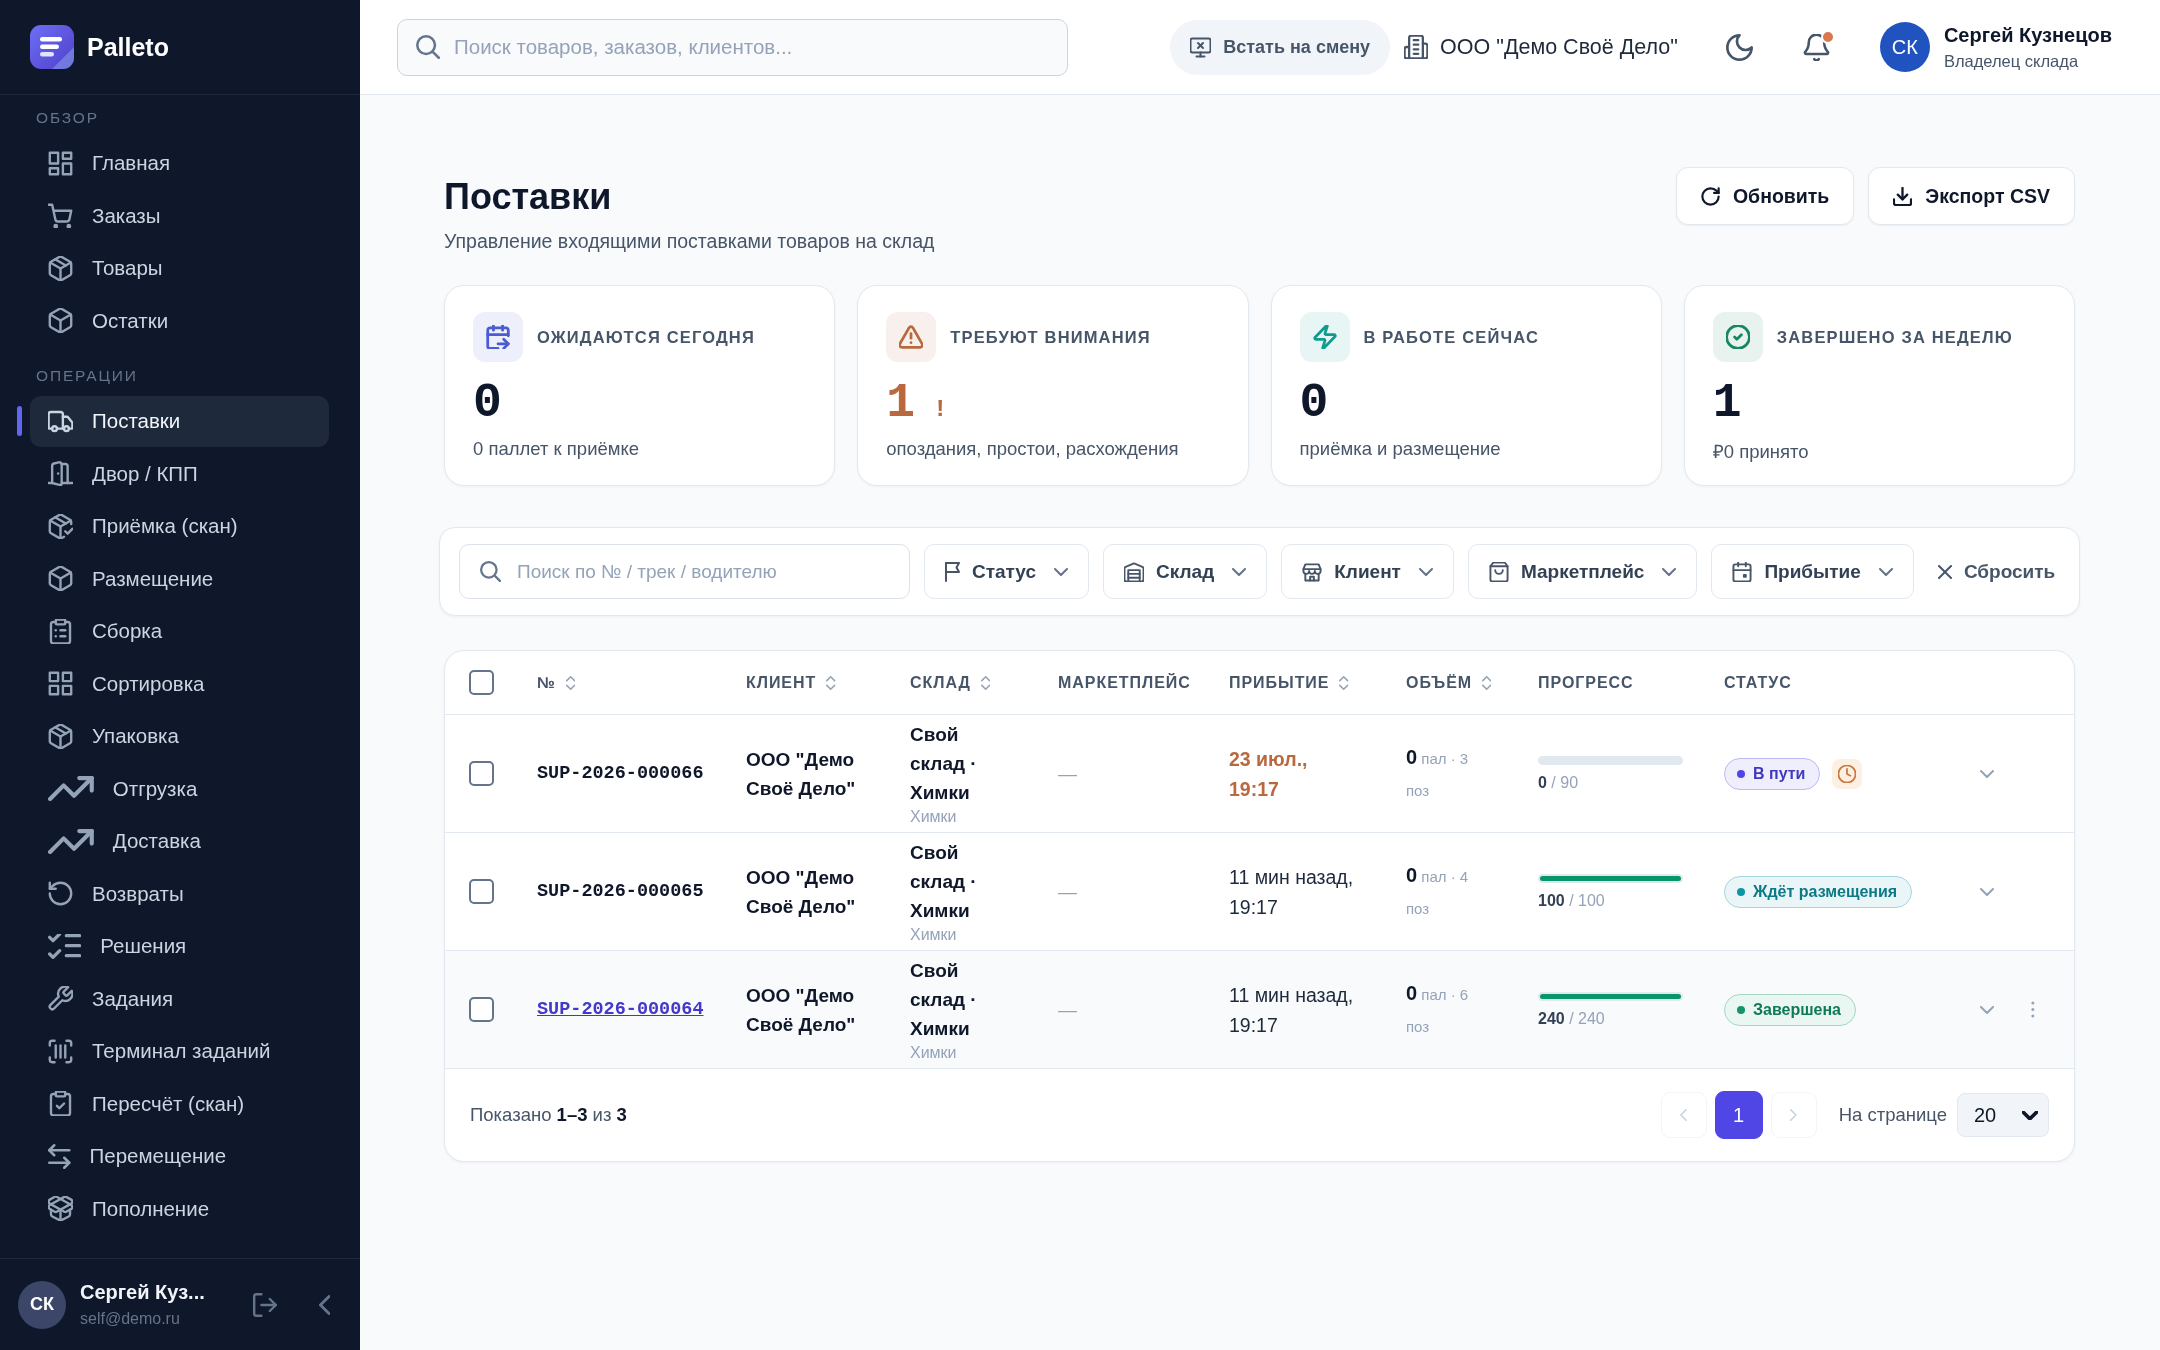  What do you see at coordinates (556, 682) in the screenshot?
I see `column-header: №` at bounding box center [556, 682].